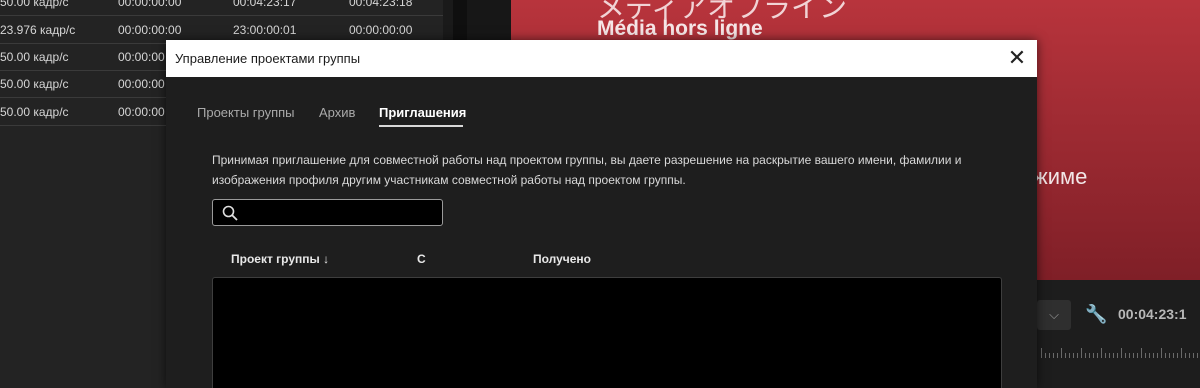 The height and width of the screenshot is (388, 1200). What do you see at coordinates (265, 30) in the screenshot?
I see `media-end: 23:00:00:01` at bounding box center [265, 30].